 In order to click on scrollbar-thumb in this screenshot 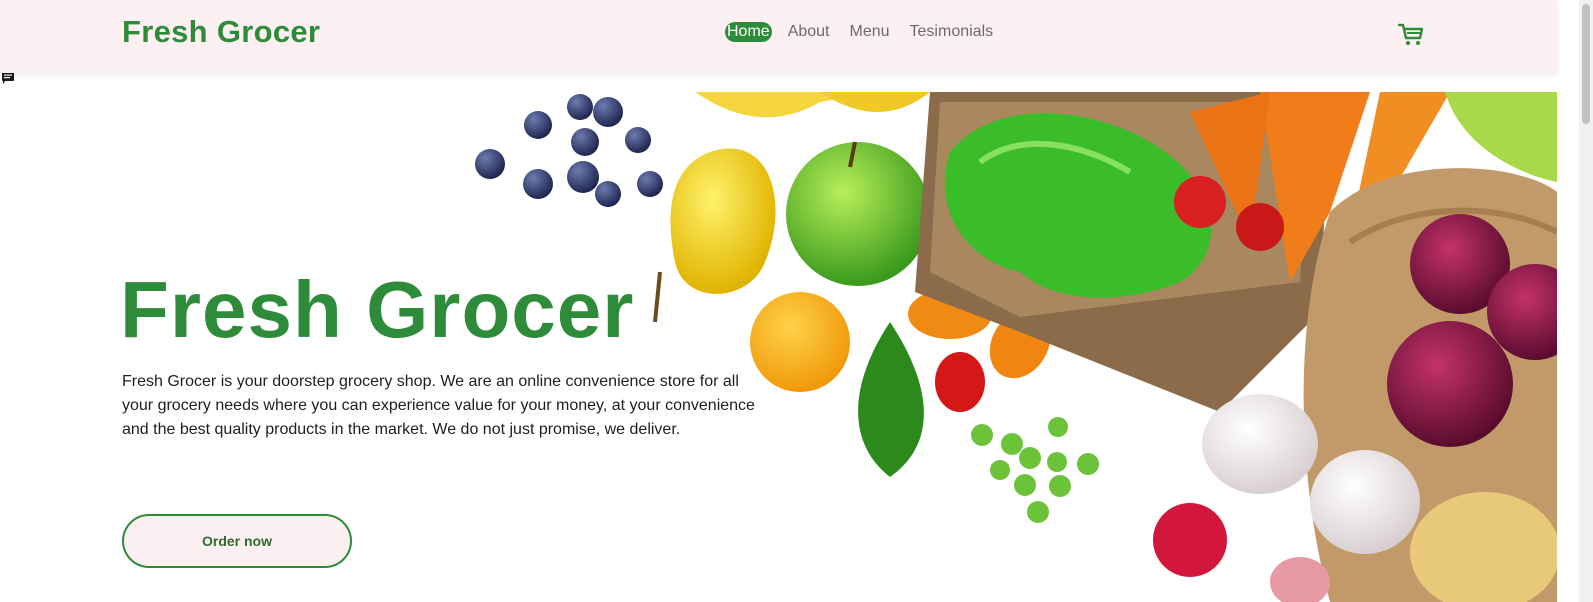, I will do `click(1586, 64)`.